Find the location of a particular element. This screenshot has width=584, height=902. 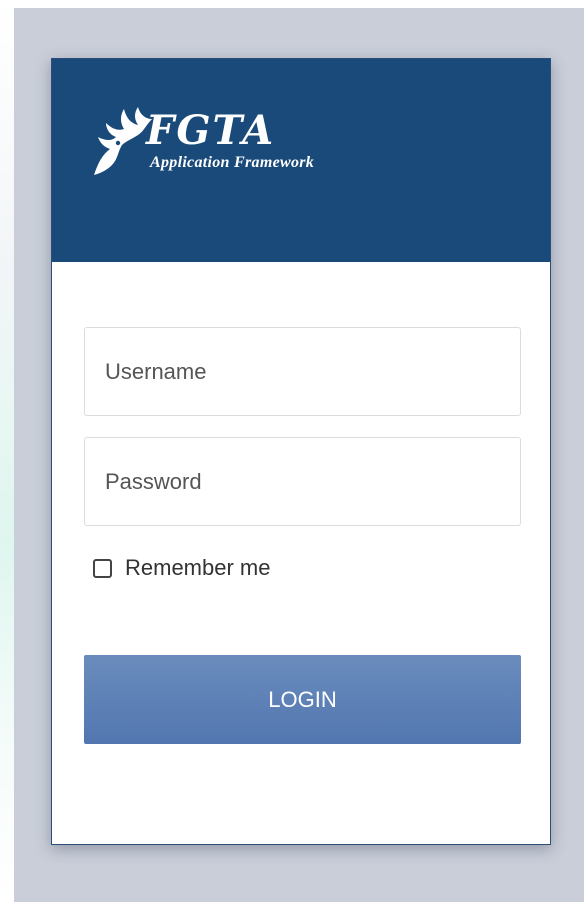

login-button: LOGIN is located at coordinates (302, 699).